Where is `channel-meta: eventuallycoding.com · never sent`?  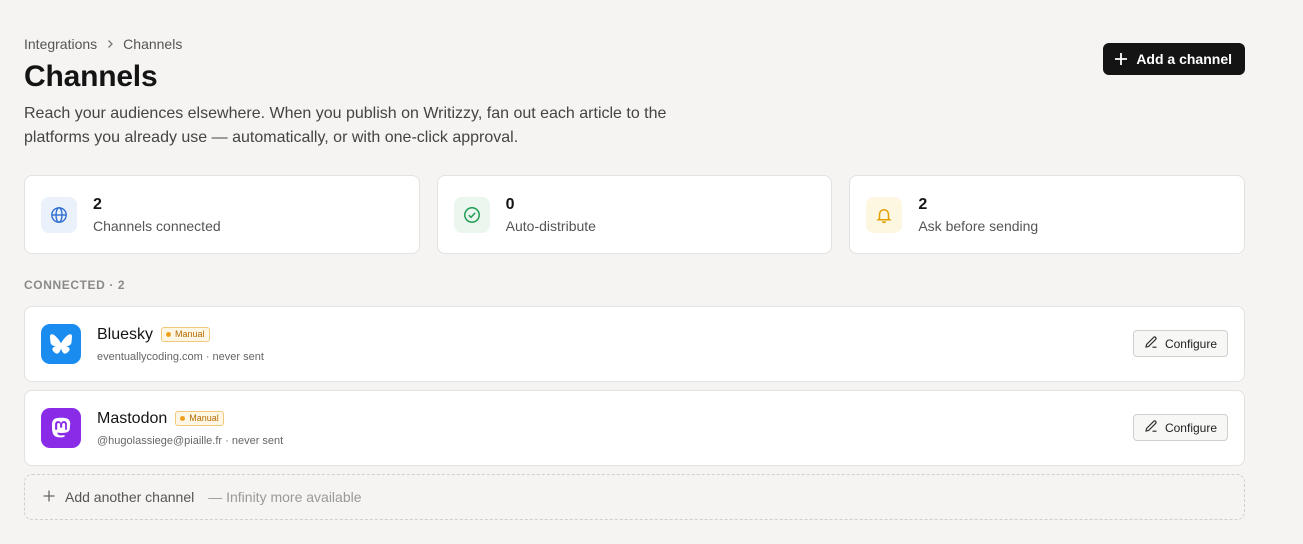 channel-meta: eventuallycoding.com · never sent is located at coordinates (180, 356).